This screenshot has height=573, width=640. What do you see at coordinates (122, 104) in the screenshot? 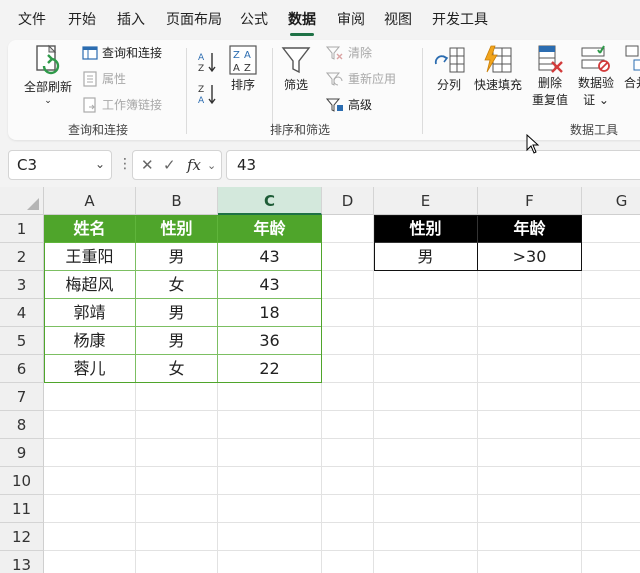
I see `workbook-links-button: 工作簿链接` at bounding box center [122, 104].